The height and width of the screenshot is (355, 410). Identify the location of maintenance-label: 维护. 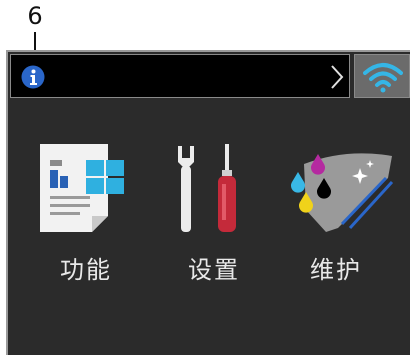
(336, 270).